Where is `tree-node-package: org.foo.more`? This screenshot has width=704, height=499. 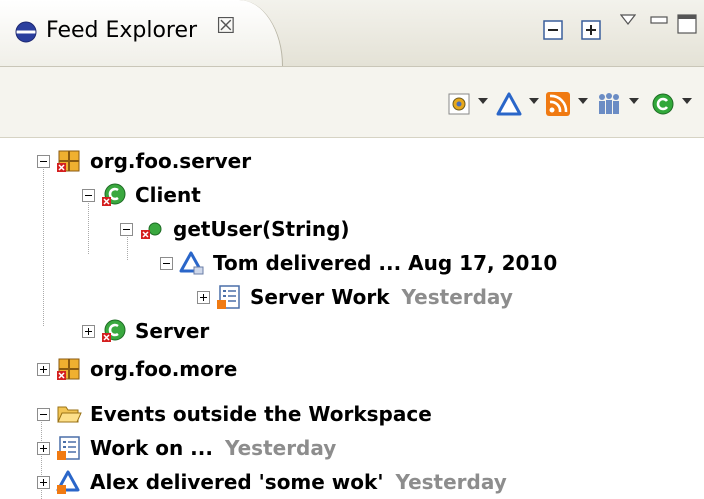
tree-node-package: org.foo.more is located at coordinates (137, 369).